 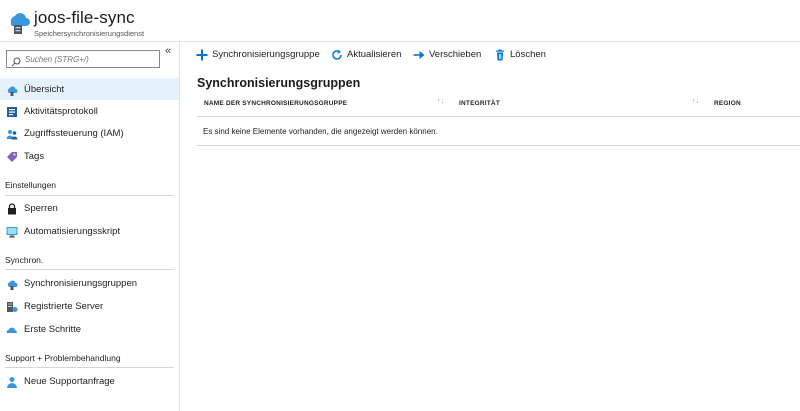 I want to click on section-title-support: Support + Problembehandlung, so click(x=63, y=358).